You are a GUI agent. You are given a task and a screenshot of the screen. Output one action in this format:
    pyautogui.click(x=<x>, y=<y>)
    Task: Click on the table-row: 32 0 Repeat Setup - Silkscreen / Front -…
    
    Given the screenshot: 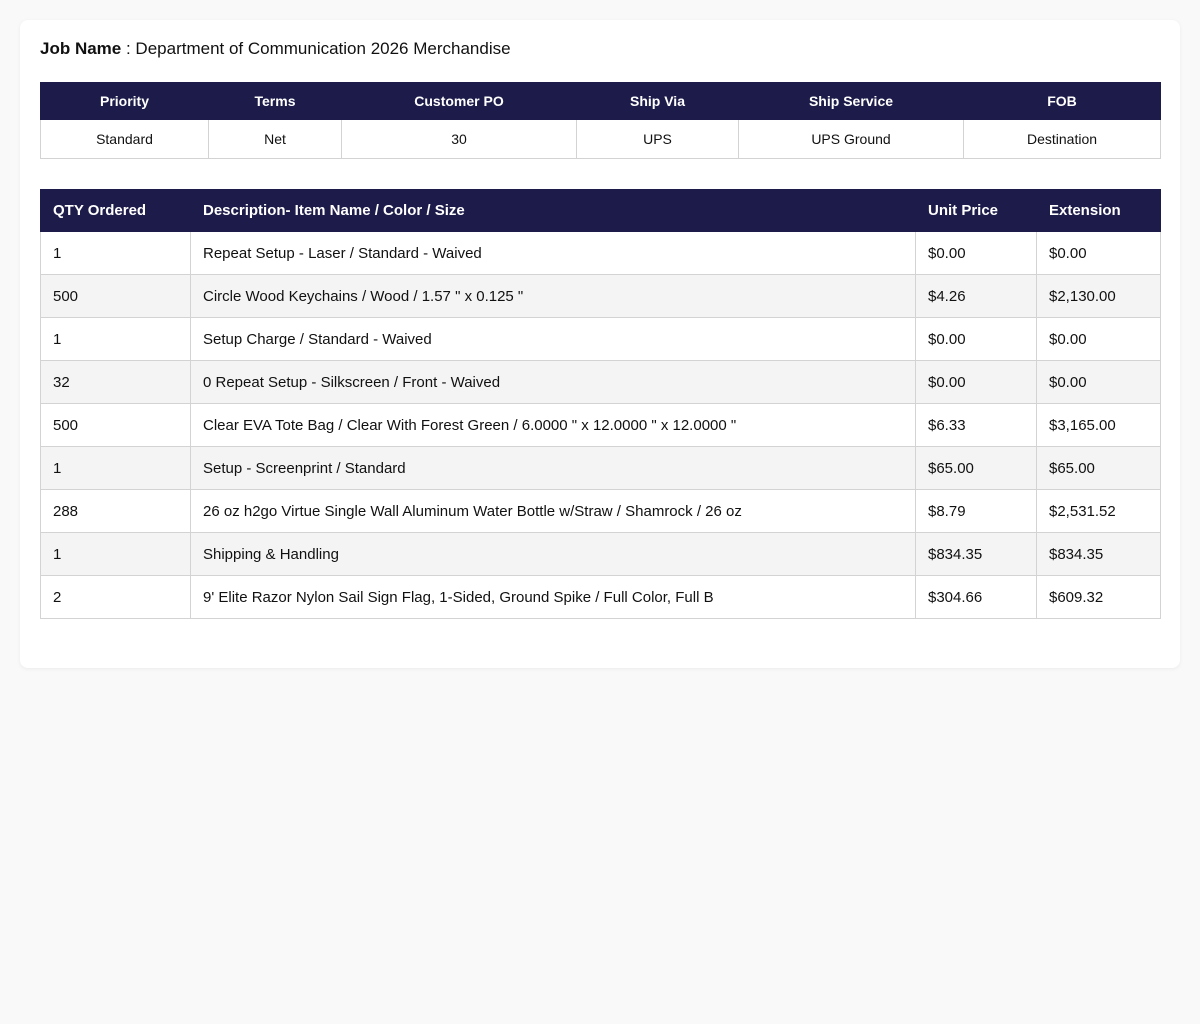 What is the action you would take?
    pyautogui.click(x=600, y=382)
    